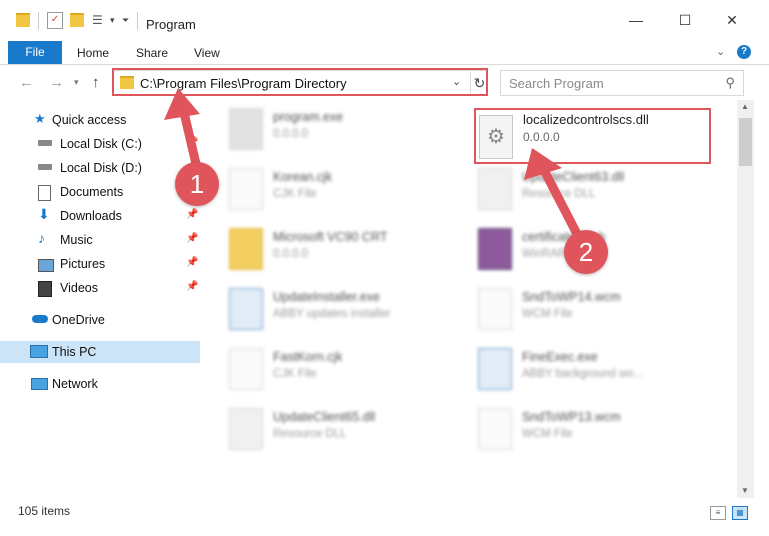 The image size is (769, 536). Describe the element at coordinates (586, 252) in the screenshot. I see `callout-badge-2: 2` at that location.